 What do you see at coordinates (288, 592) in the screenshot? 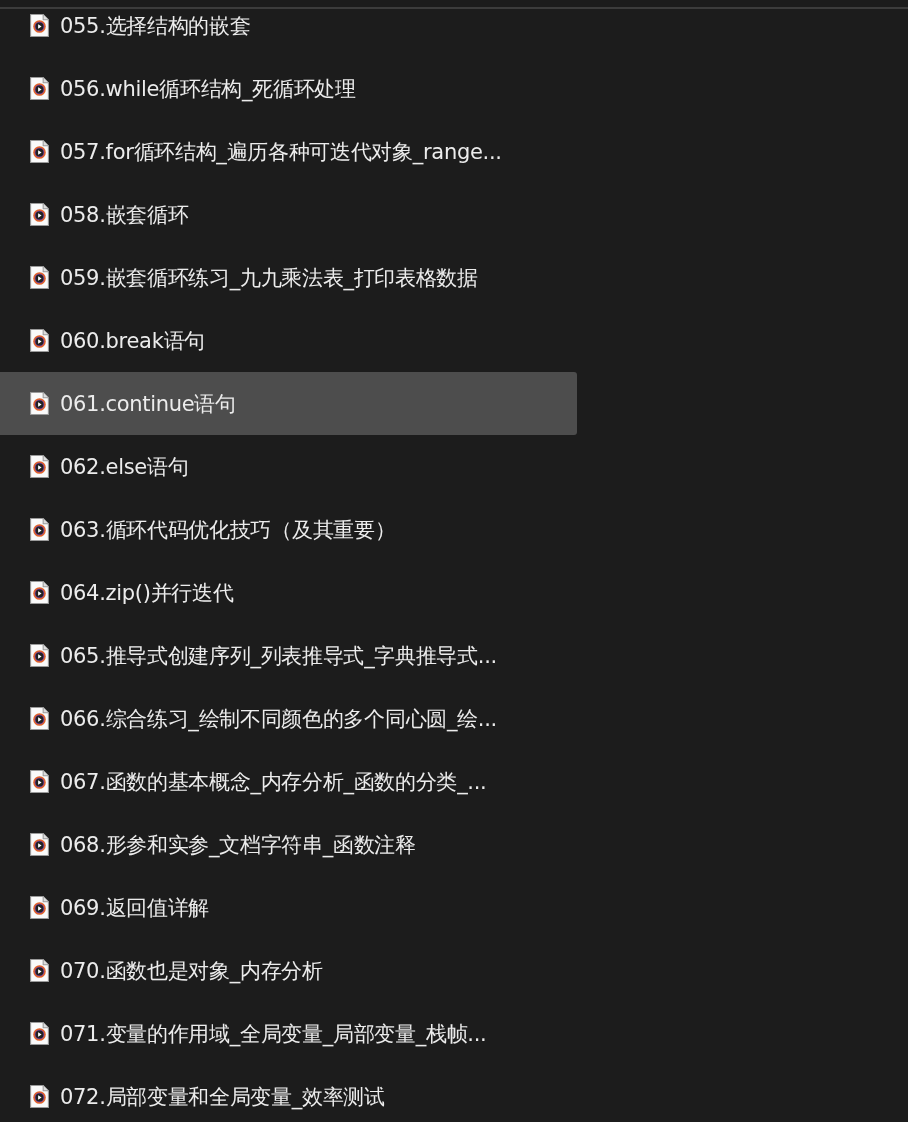
I see `file-item: 064.zip()并行迭代` at bounding box center [288, 592].